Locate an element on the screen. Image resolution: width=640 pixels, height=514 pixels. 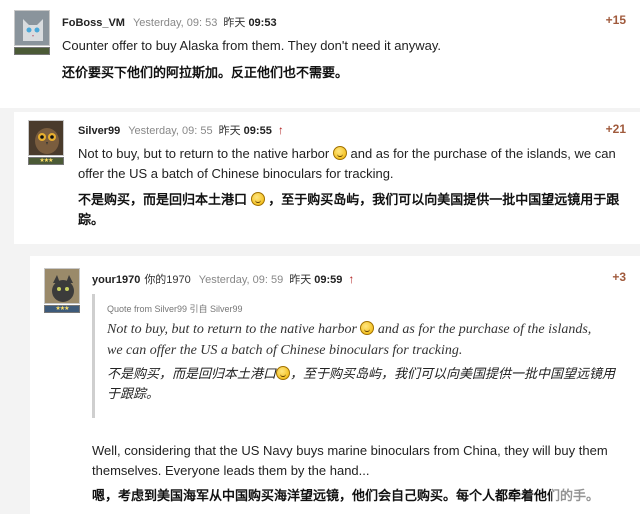
rating-score: +21 is located at coordinates (616, 129).